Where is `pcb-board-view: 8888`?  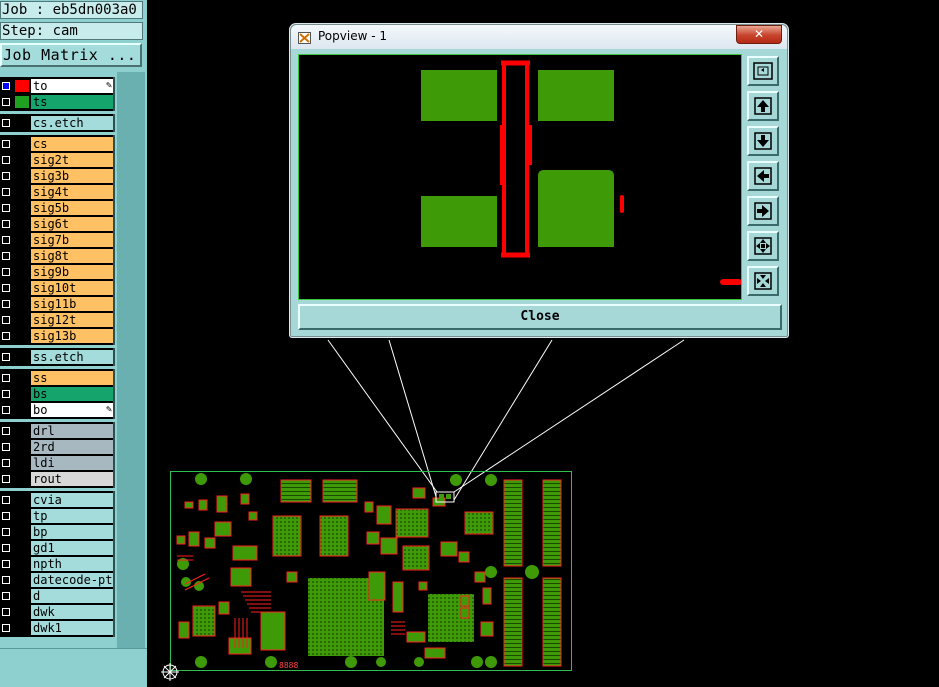 pcb-board-view: 8888 is located at coordinates (371, 571).